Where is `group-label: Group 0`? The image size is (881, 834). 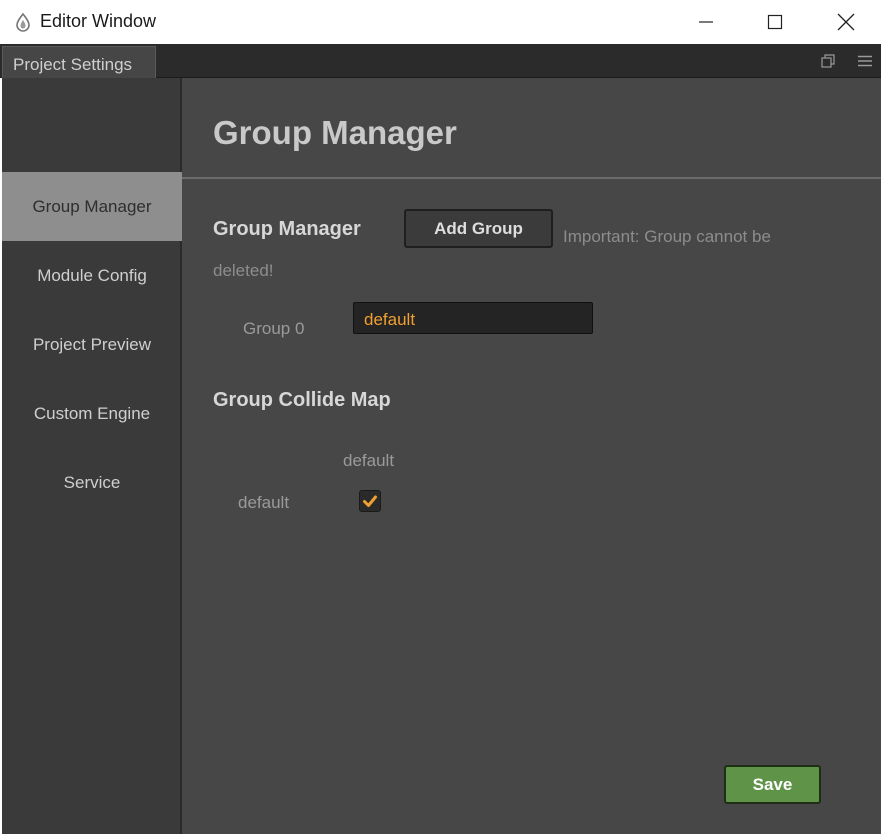
group-label: Group 0 is located at coordinates (274, 328).